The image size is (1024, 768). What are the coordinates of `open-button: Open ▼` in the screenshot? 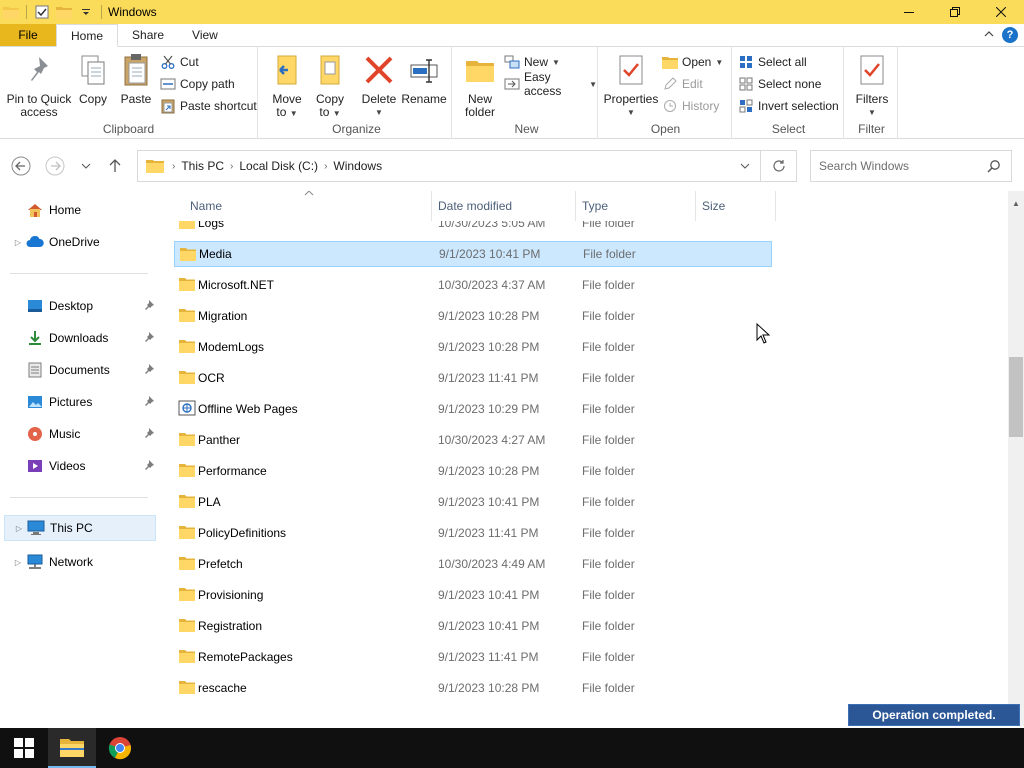 It's located at (692, 62).